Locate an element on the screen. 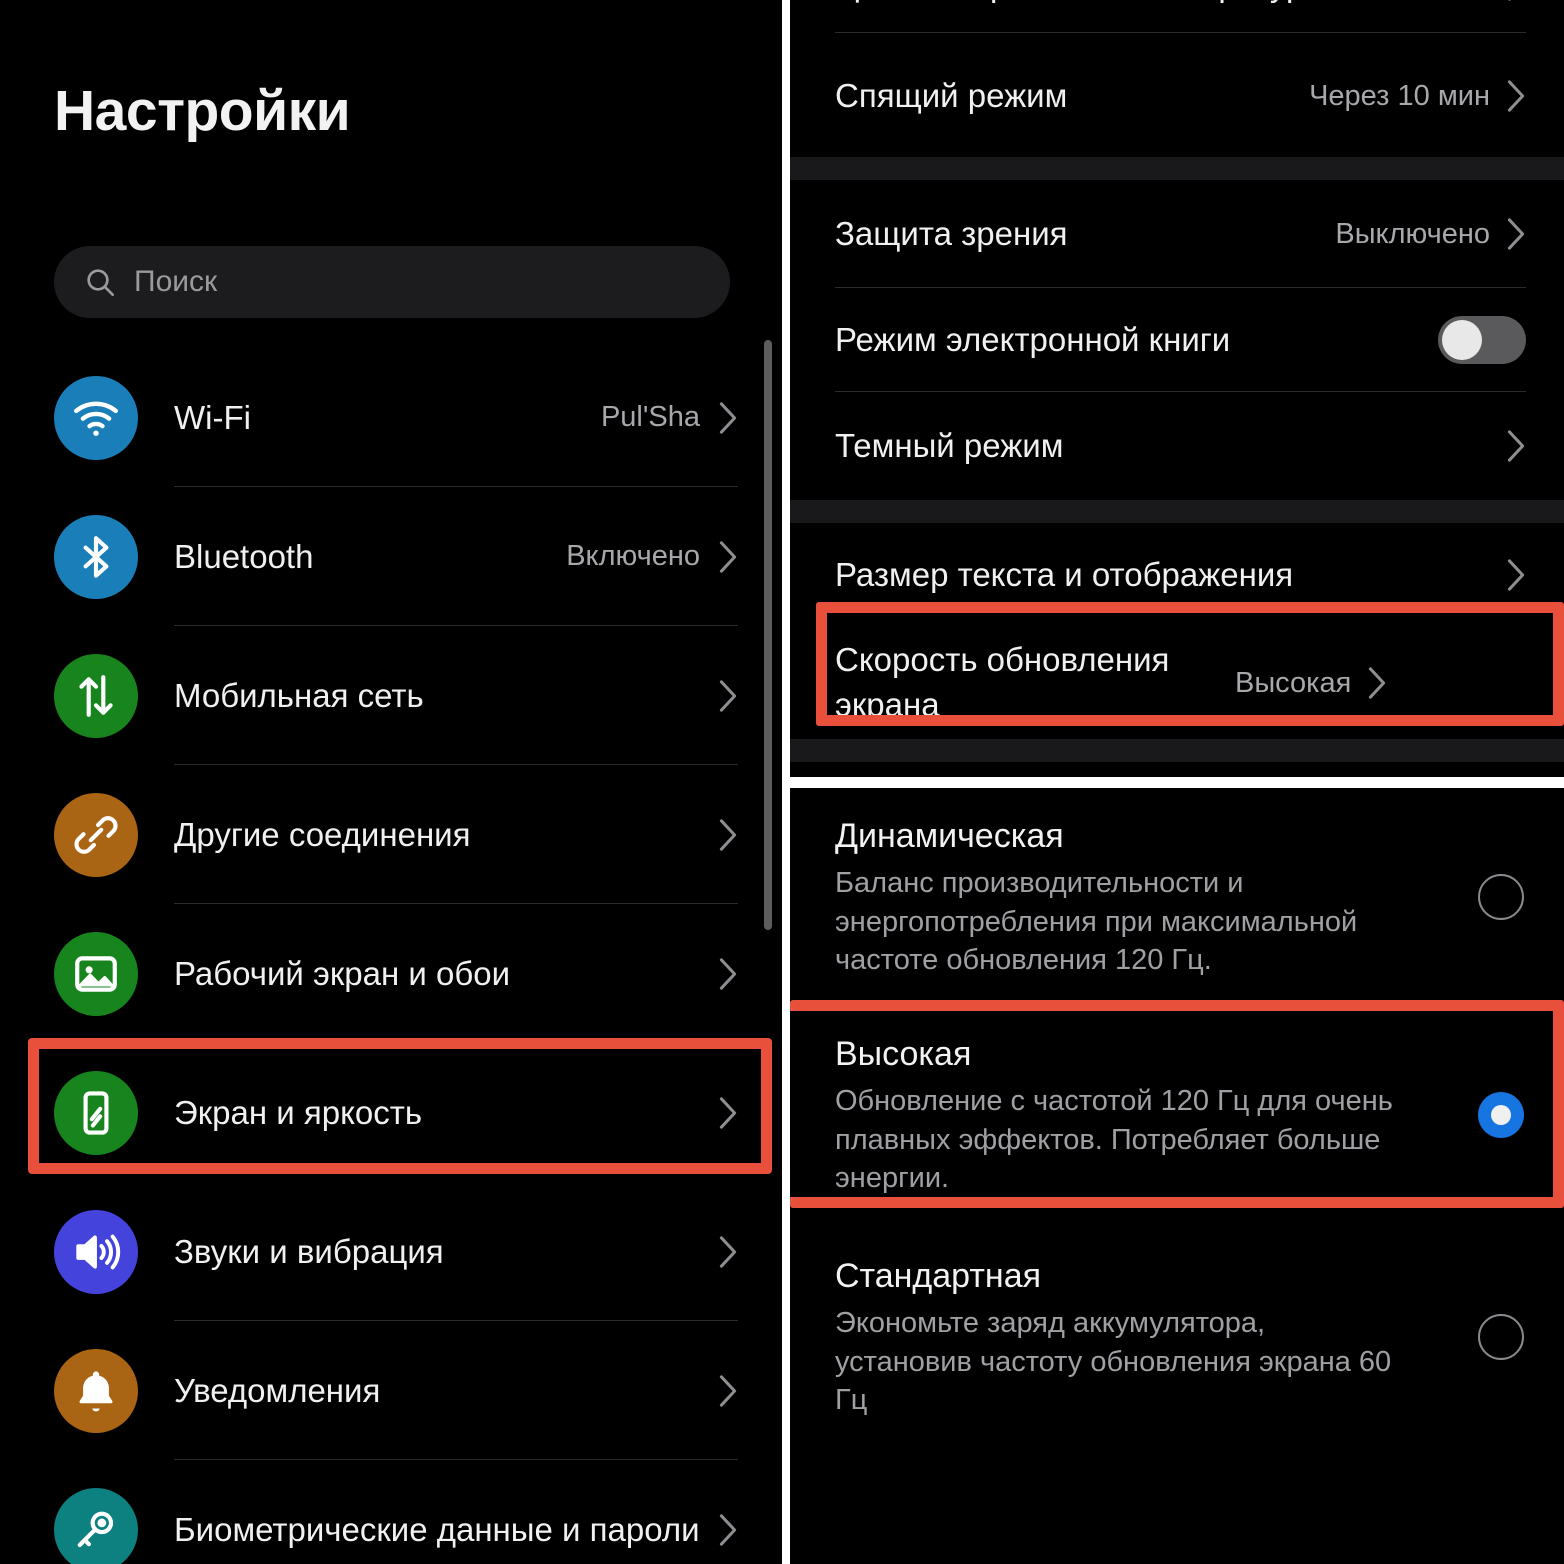 This screenshot has height=1564, width=1564. page-title: Настройки is located at coordinates (202, 111).